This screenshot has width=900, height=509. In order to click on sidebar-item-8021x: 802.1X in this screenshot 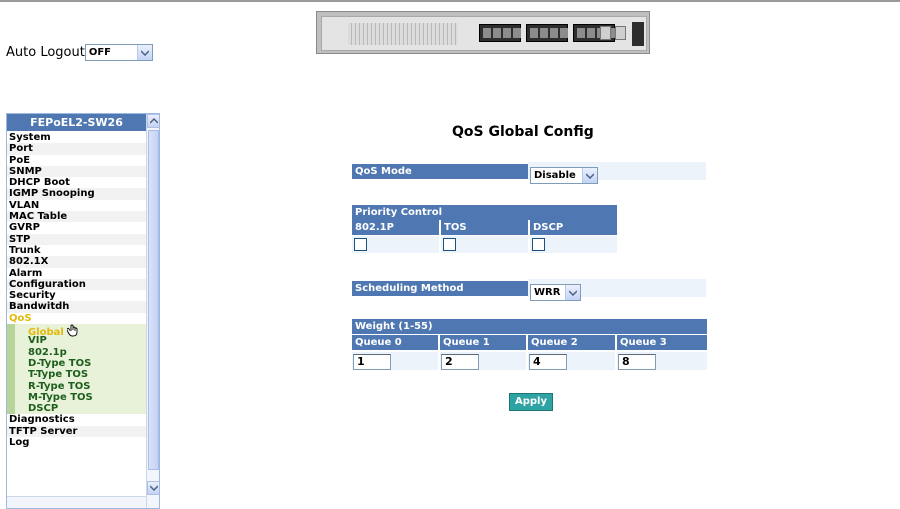, I will do `click(76, 262)`.